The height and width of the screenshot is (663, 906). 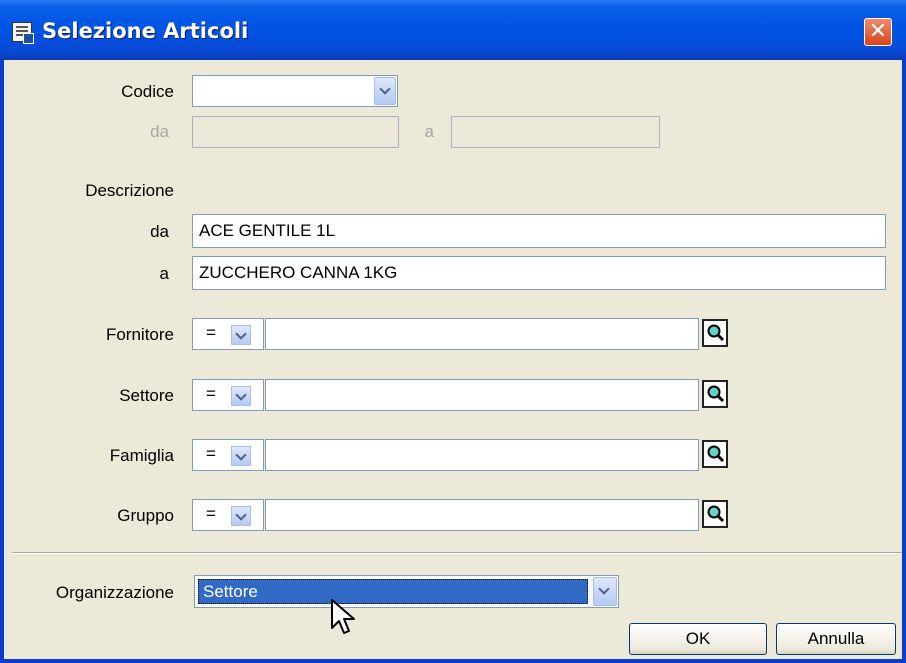 What do you see at coordinates (146, 395) in the screenshot?
I see `settore-label: Settore` at bounding box center [146, 395].